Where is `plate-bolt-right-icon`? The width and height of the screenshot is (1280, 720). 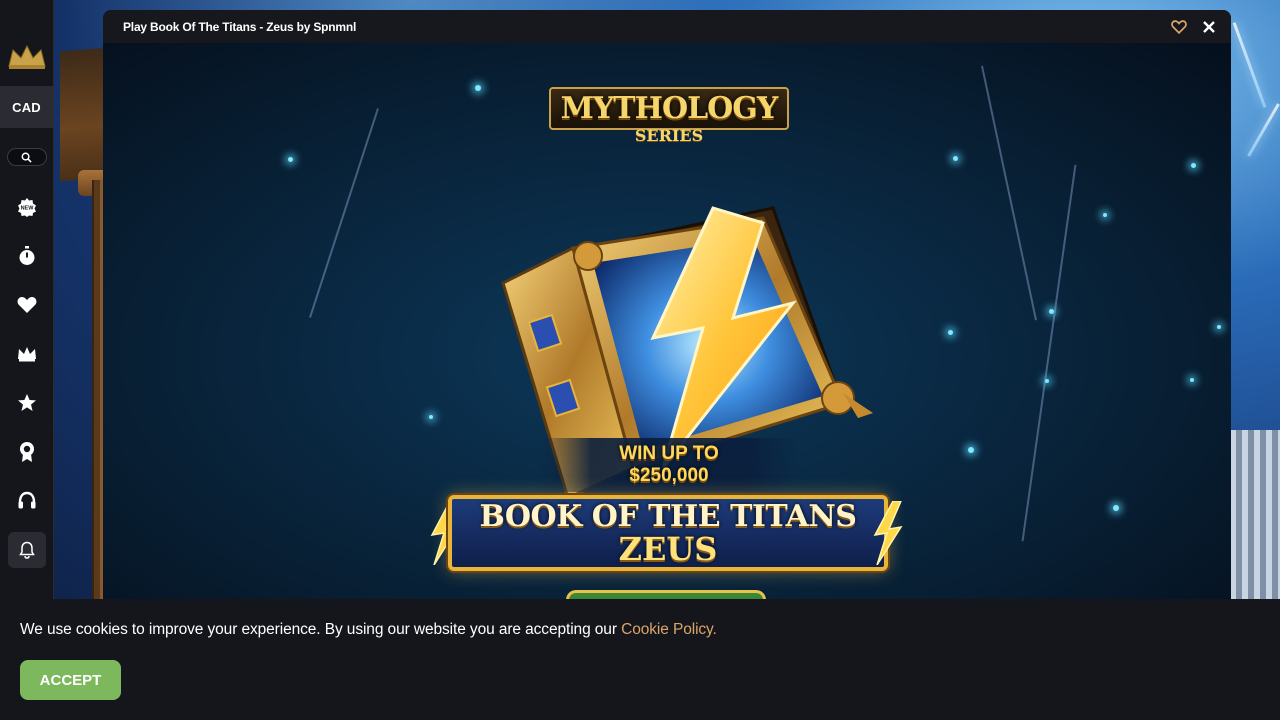 plate-bolt-right-icon is located at coordinates (888, 533).